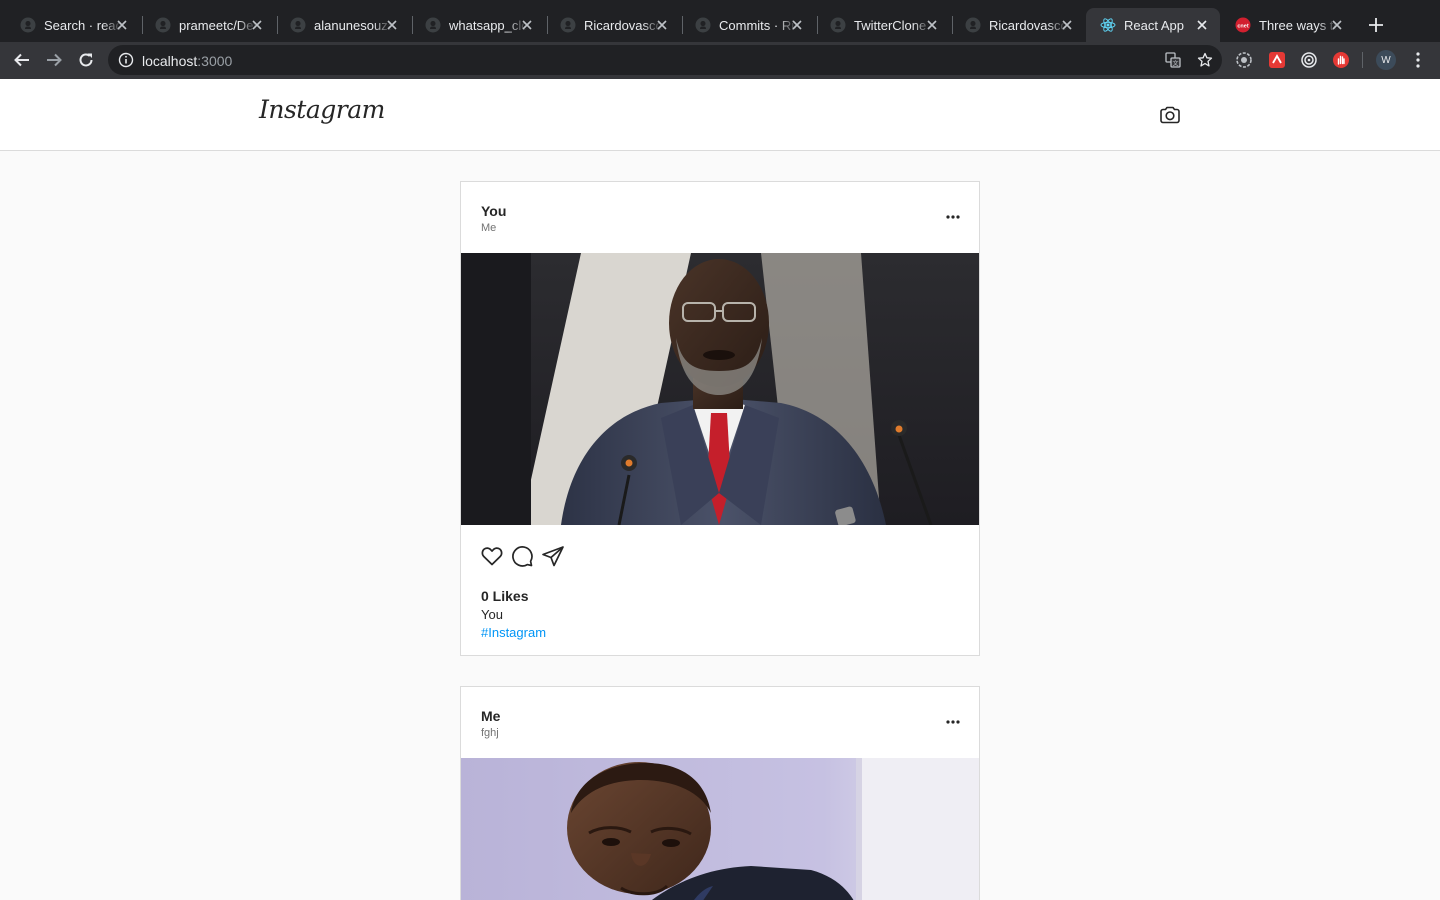 Image resolution: width=1440 pixels, height=900 pixels. What do you see at coordinates (489, 228) in the screenshot?
I see `post-location: Me` at bounding box center [489, 228].